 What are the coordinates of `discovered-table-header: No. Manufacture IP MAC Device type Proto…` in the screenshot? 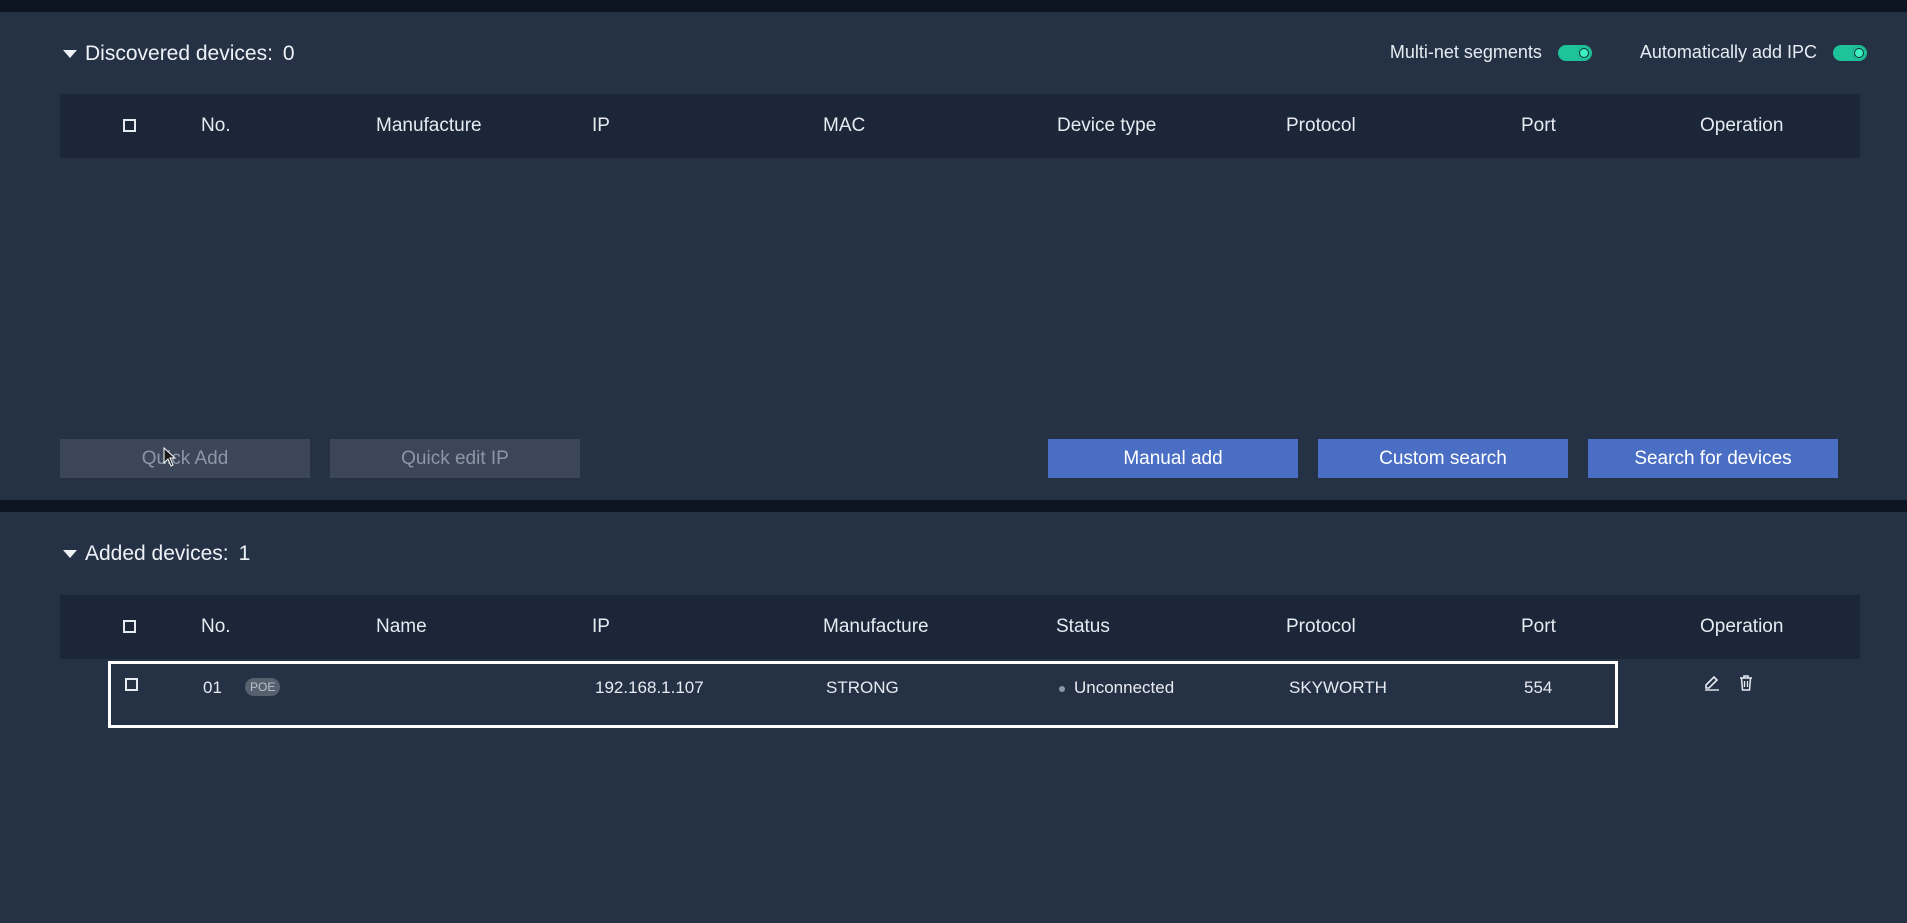 It's located at (960, 126).